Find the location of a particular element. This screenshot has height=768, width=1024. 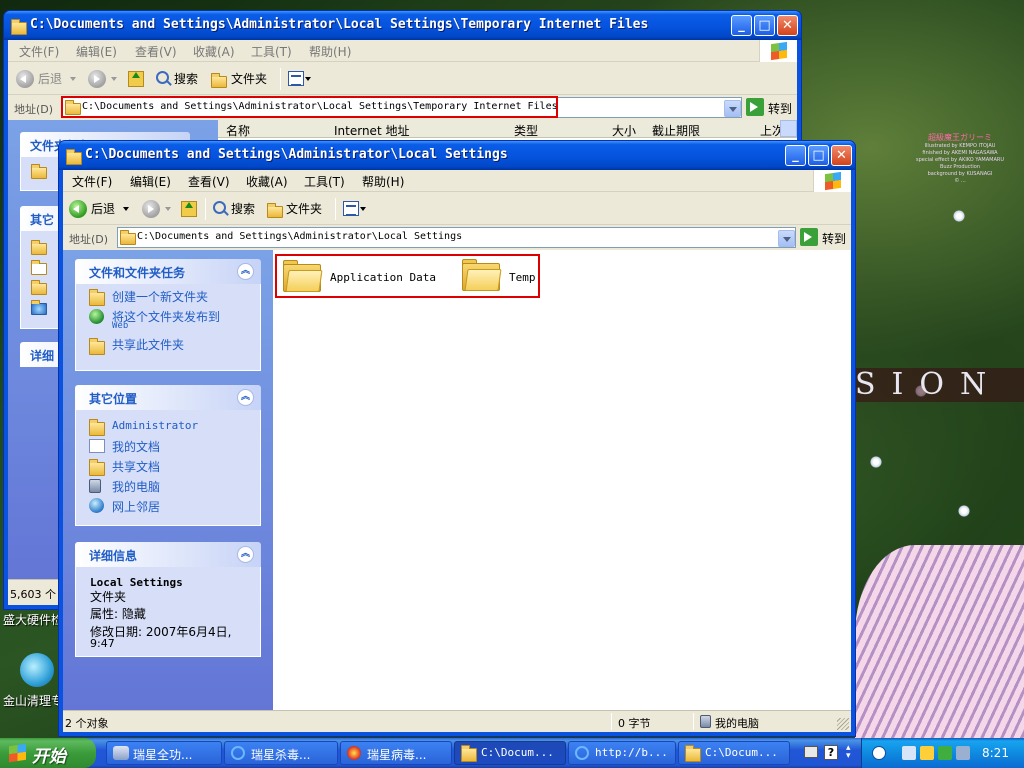

place-my-documents: 我的文档 is located at coordinates (136, 446).